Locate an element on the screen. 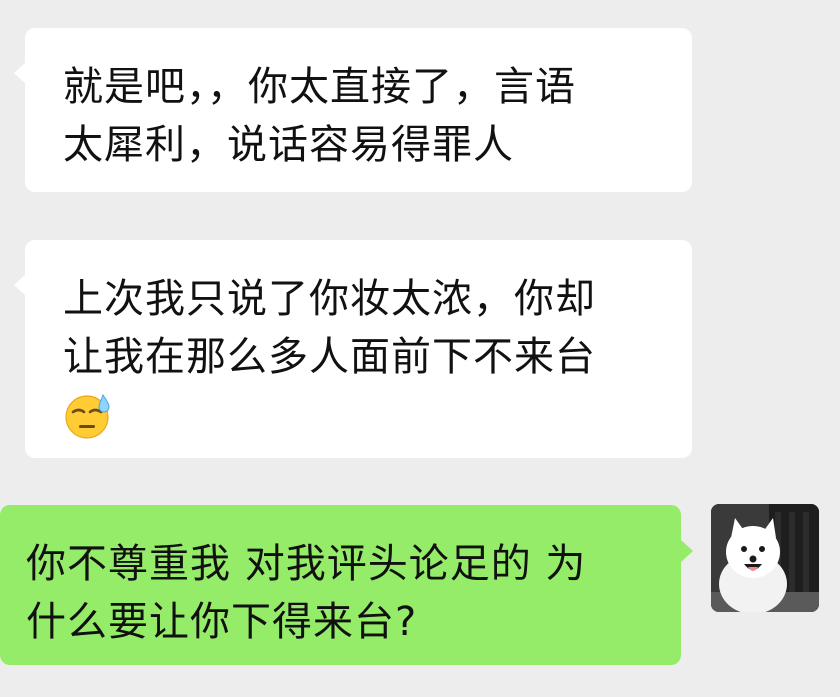  message-text-line: 上次我只说了你妆太浓，你却 is located at coordinates (329, 299).